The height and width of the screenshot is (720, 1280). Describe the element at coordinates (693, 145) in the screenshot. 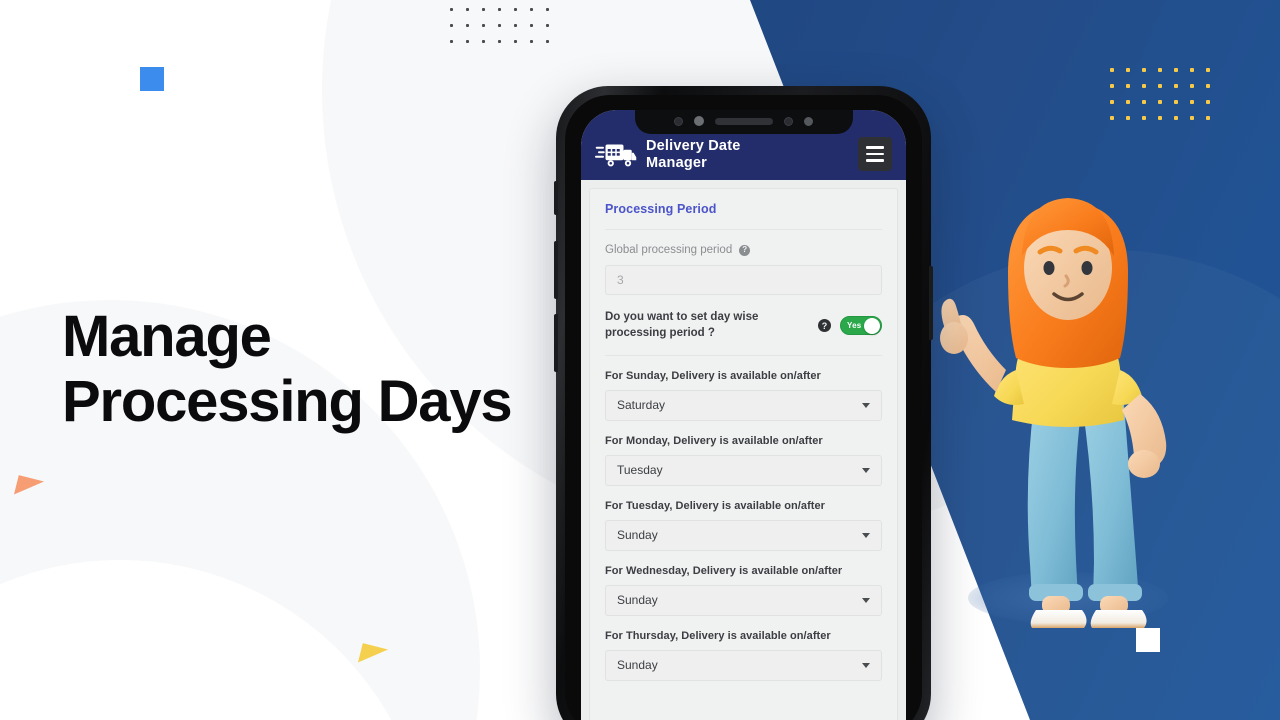

I see `brand-line-1: Delivery Date` at that location.